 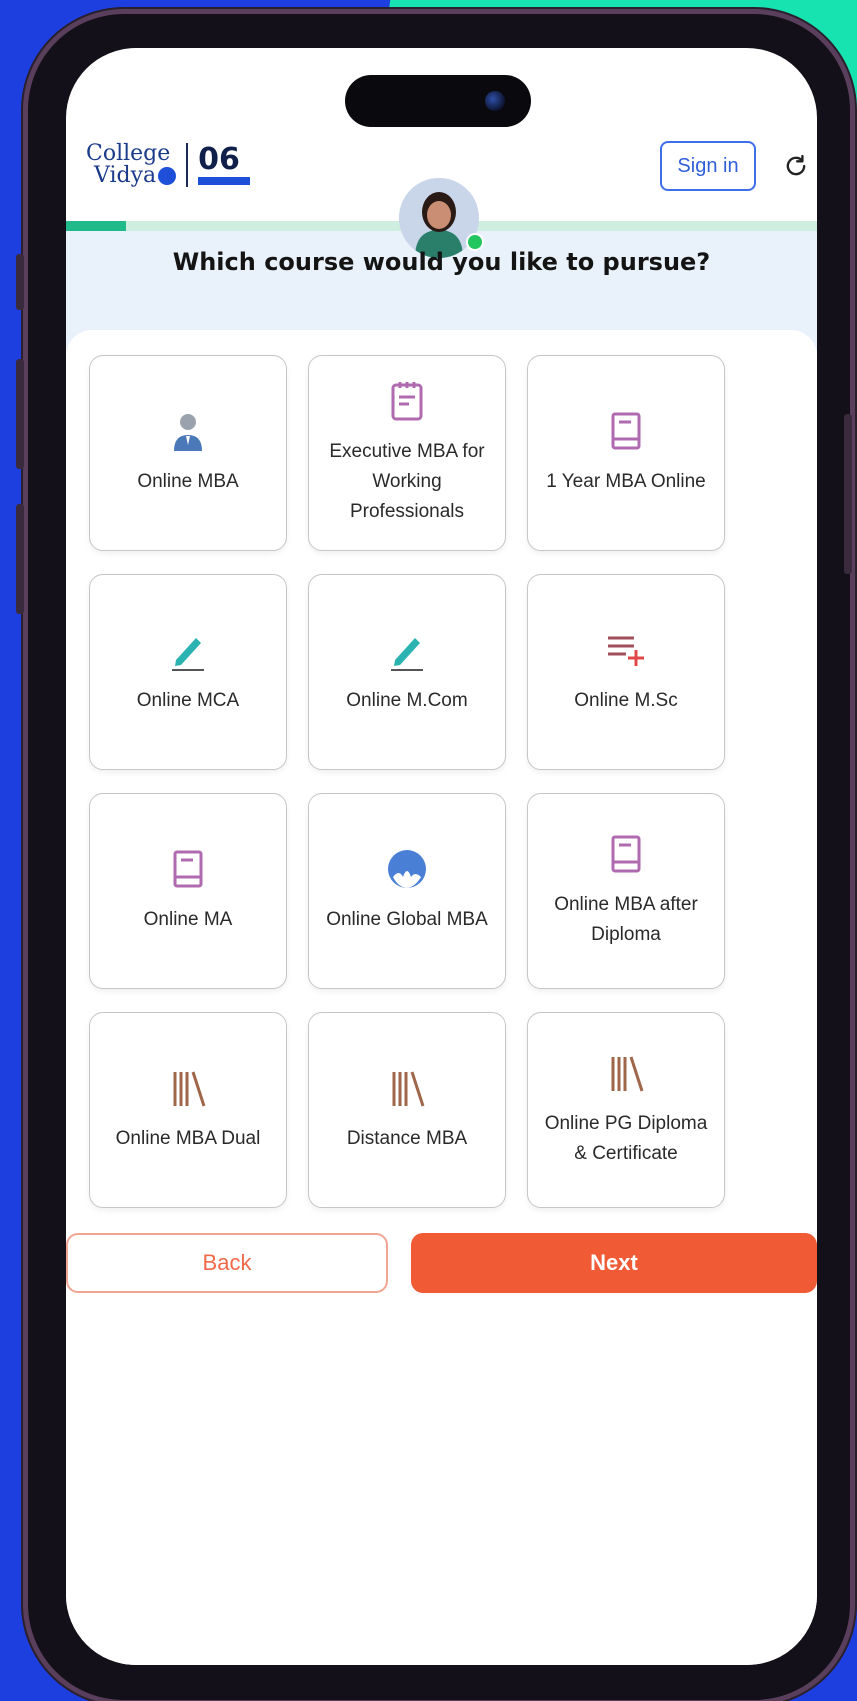 What do you see at coordinates (188, 919) in the screenshot?
I see `course-label: Online MA` at bounding box center [188, 919].